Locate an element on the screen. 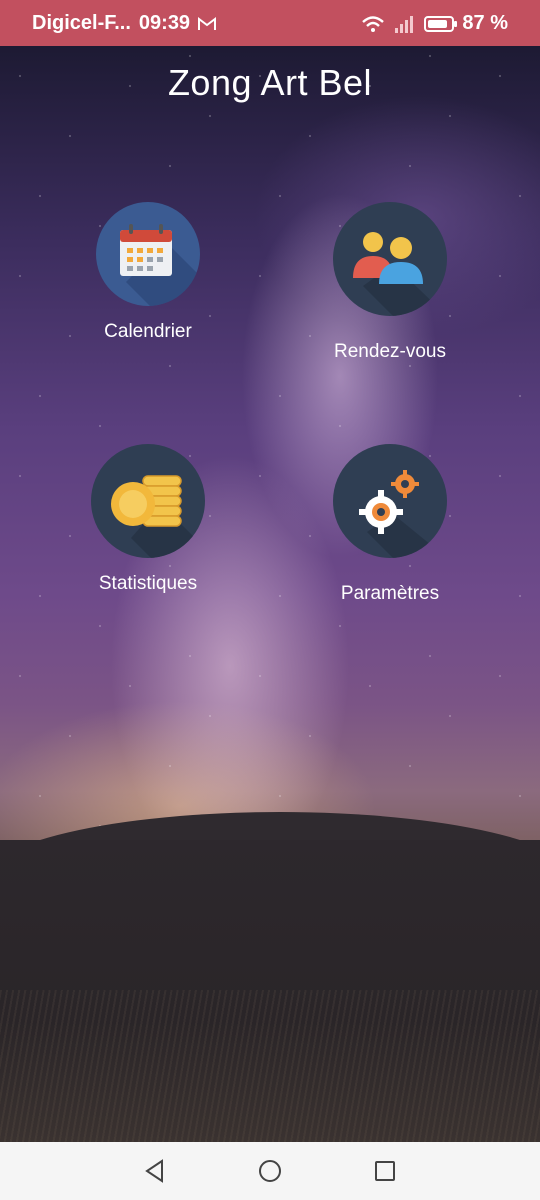 The image size is (540, 1200). tile-label-rendez-vous: Rendez-vous is located at coordinates (390, 351).